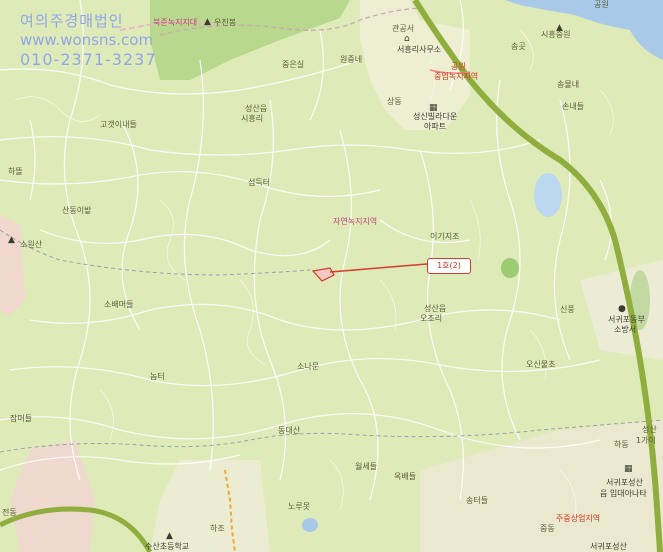  Describe the element at coordinates (435, 126) in the screenshot. I see `label-seongsin-apt2: 아파트` at that location.